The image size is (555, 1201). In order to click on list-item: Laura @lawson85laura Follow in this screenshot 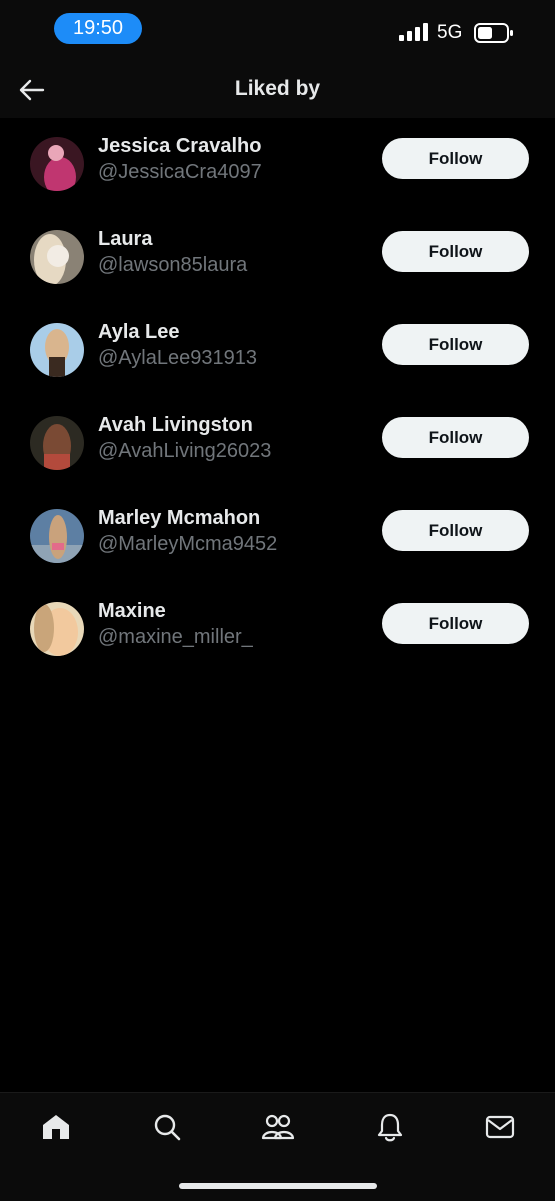, I will do `click(277, 257)`.